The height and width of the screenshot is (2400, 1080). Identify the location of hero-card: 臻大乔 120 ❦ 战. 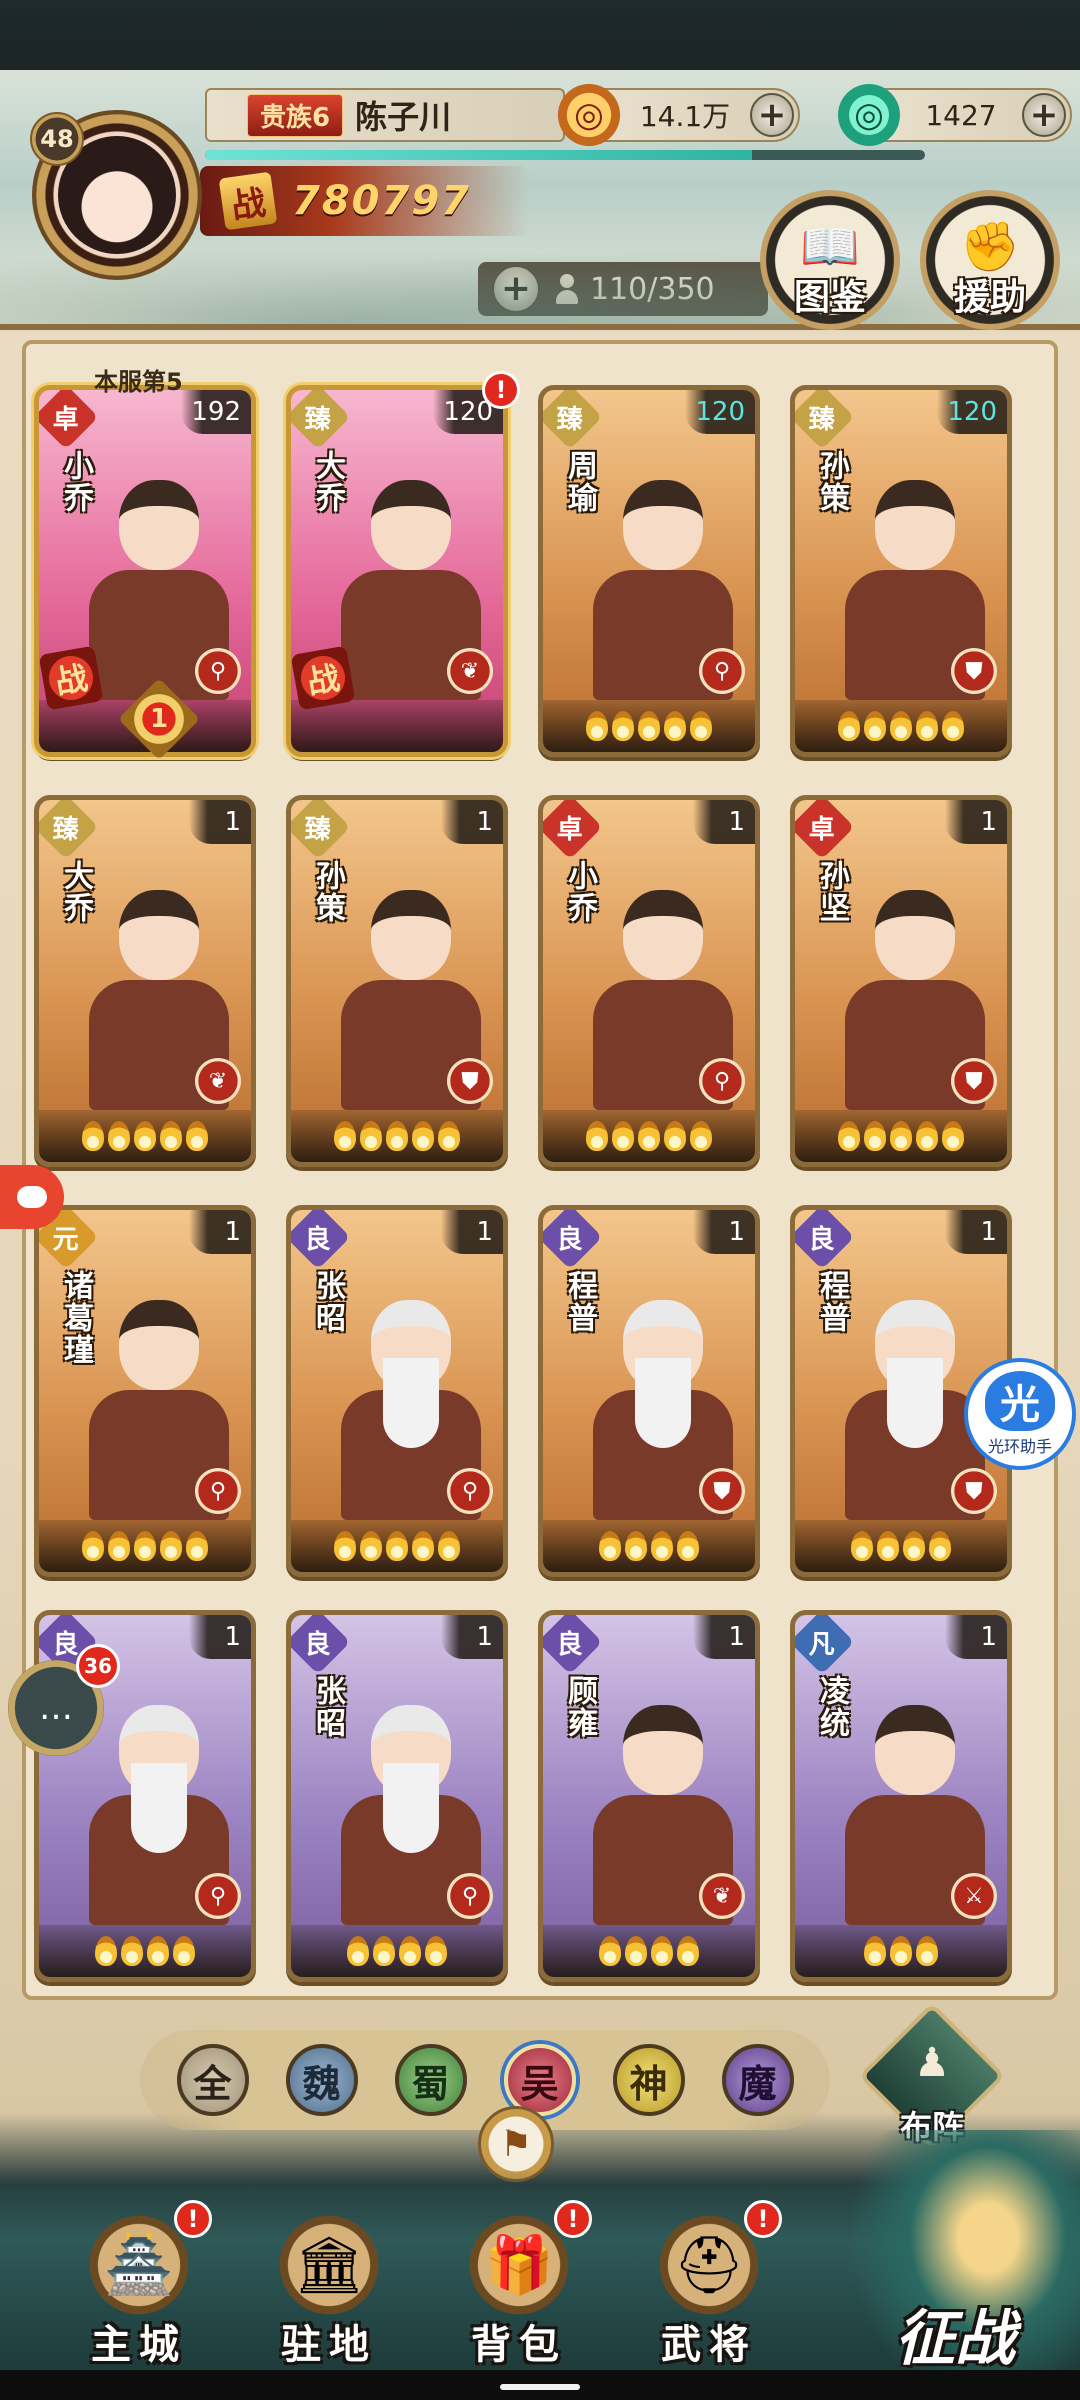
(397, 571).